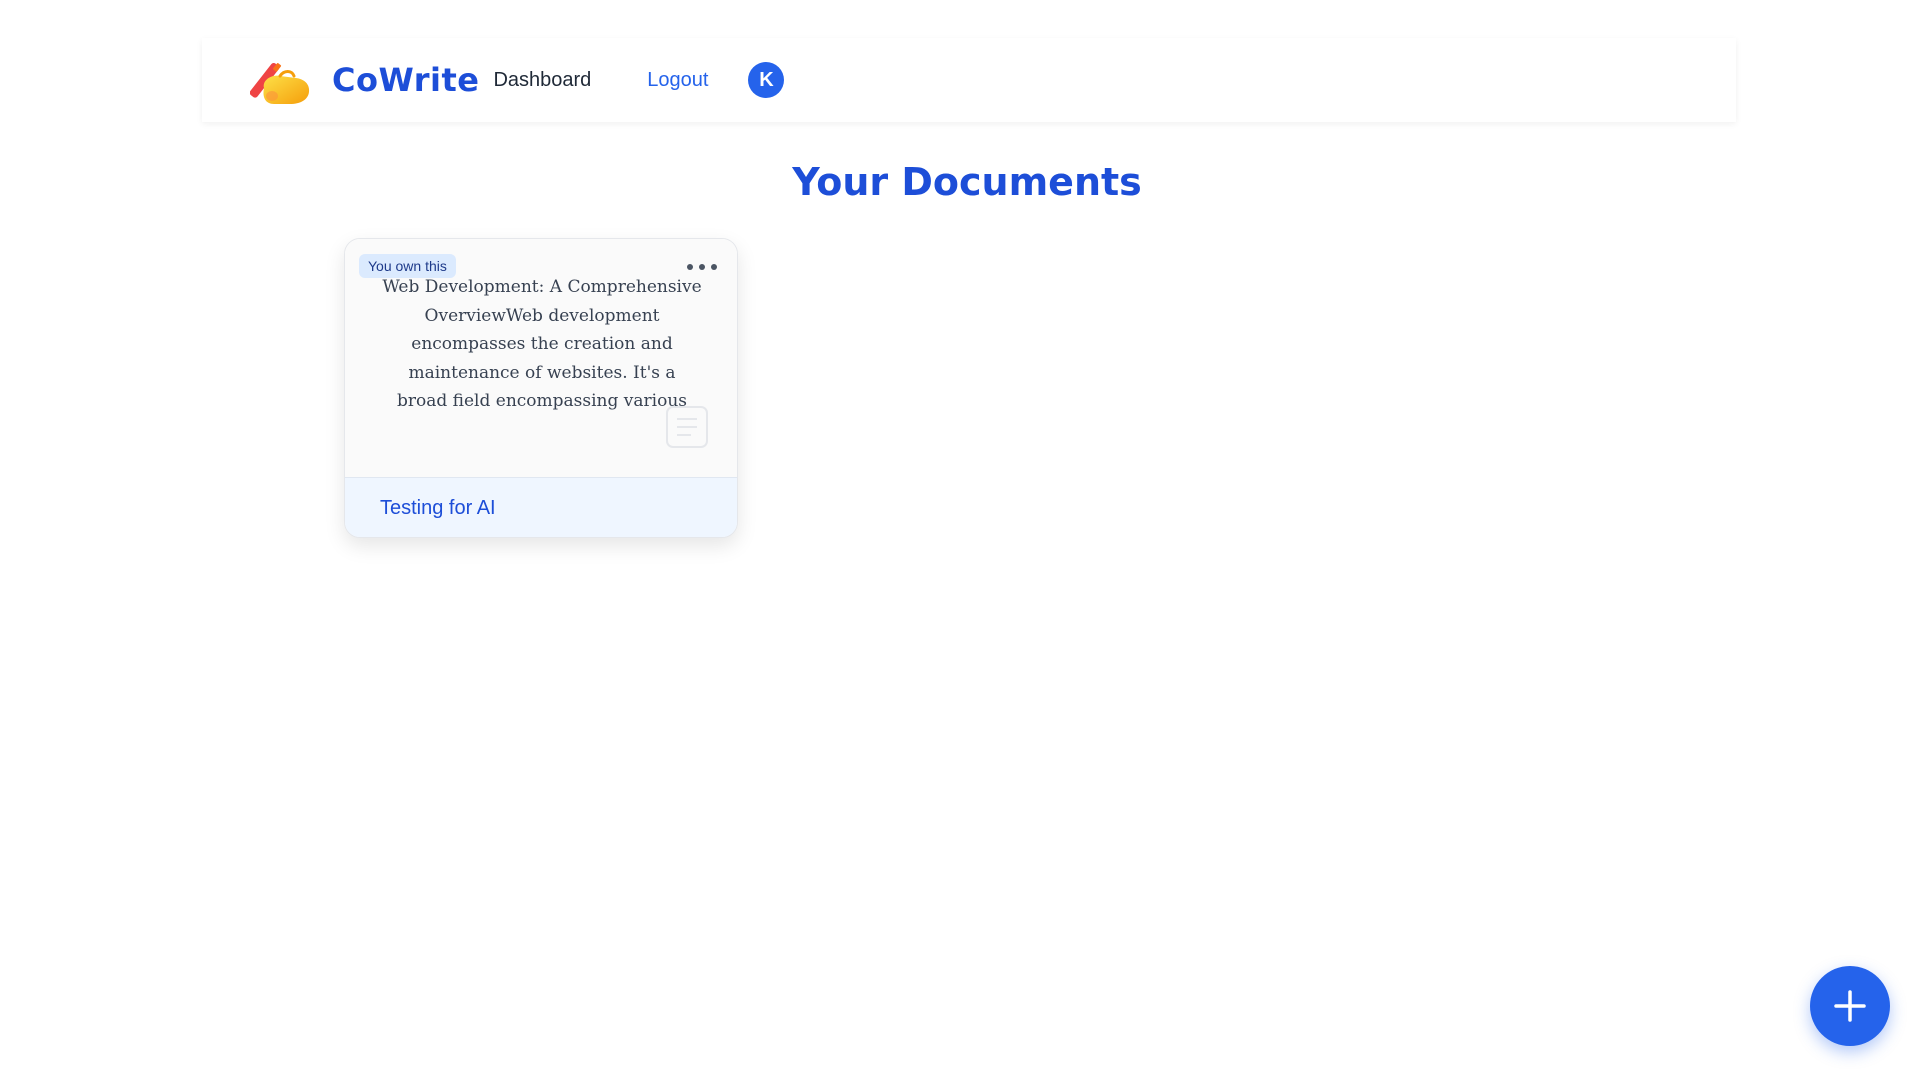 The width and height of the screenshot is (1920, 1080). Describe the element at coordinates (677, 80) in the screenshot. I see `nav-logout-link: Logout` at that location.